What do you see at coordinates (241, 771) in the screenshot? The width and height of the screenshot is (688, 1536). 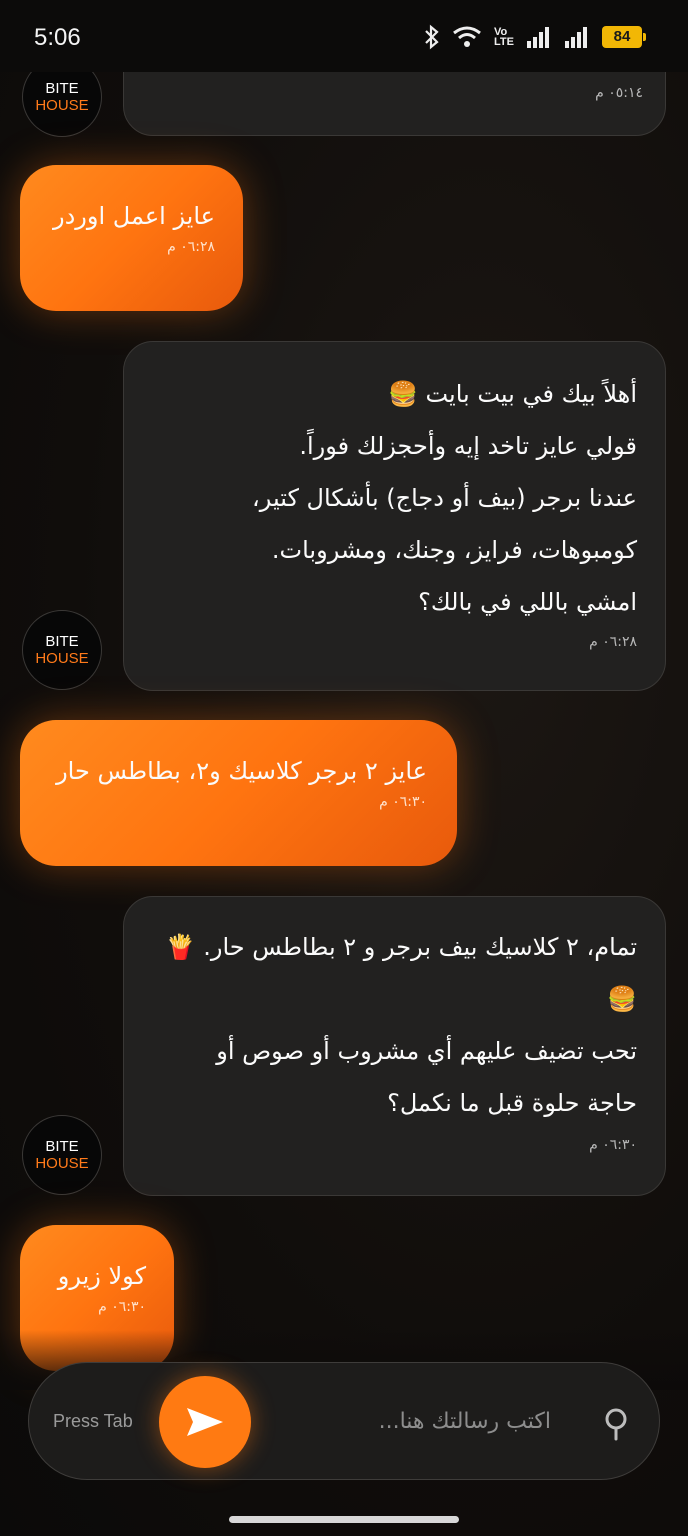 I see `message-text: عايز ٢ برجر كلاسيك و٢، بطاطس حار` at bounding box center [241, 771].